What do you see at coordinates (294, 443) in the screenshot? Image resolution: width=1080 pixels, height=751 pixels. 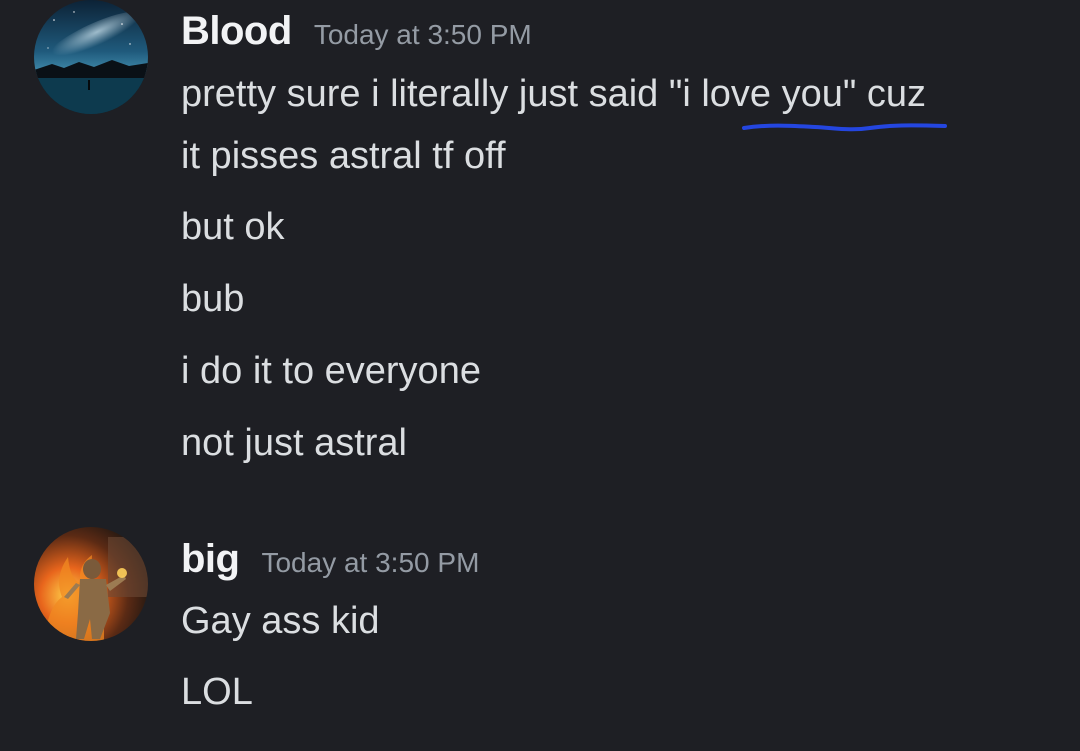 I see `message-text: not just astral` at bounding box center [294, 443].